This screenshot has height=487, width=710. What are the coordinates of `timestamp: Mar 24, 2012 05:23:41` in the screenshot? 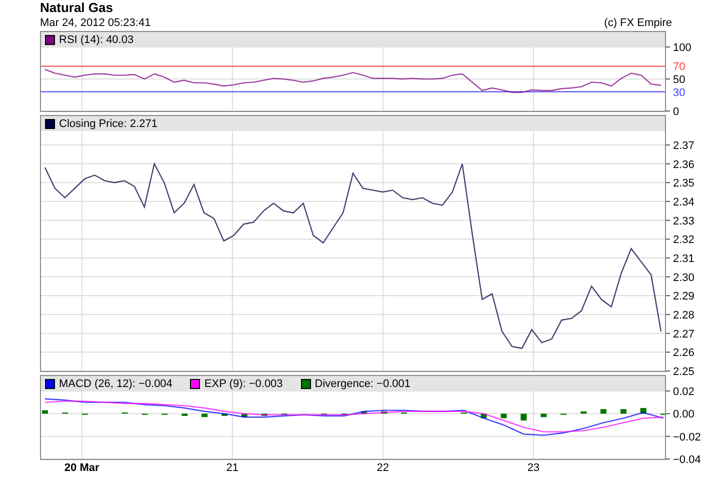 It's located at (95, 23).